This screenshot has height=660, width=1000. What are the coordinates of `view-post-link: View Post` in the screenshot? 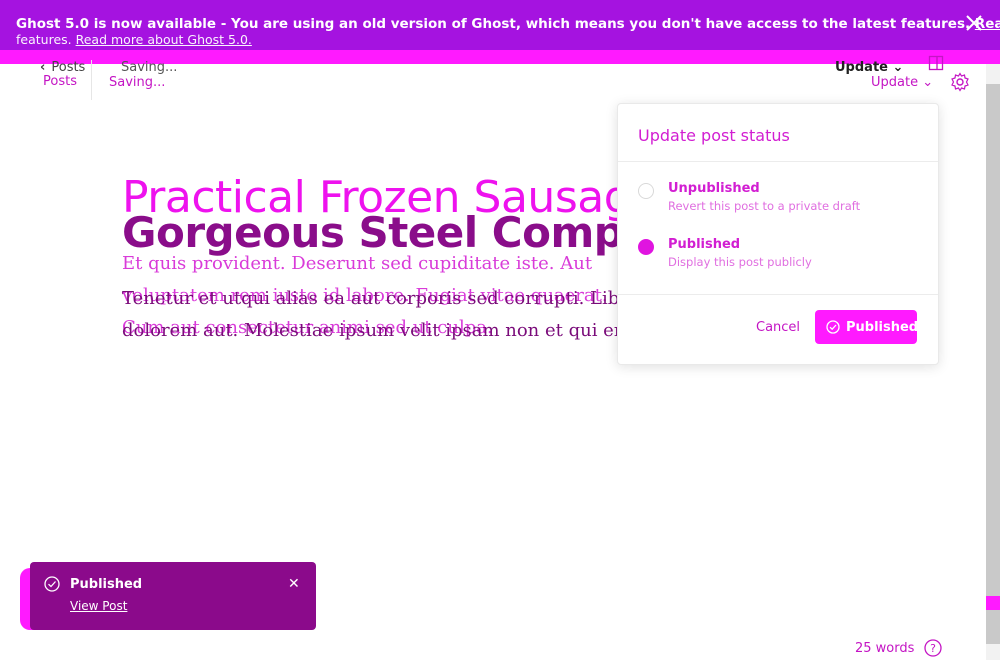 It's located at (98, 606).